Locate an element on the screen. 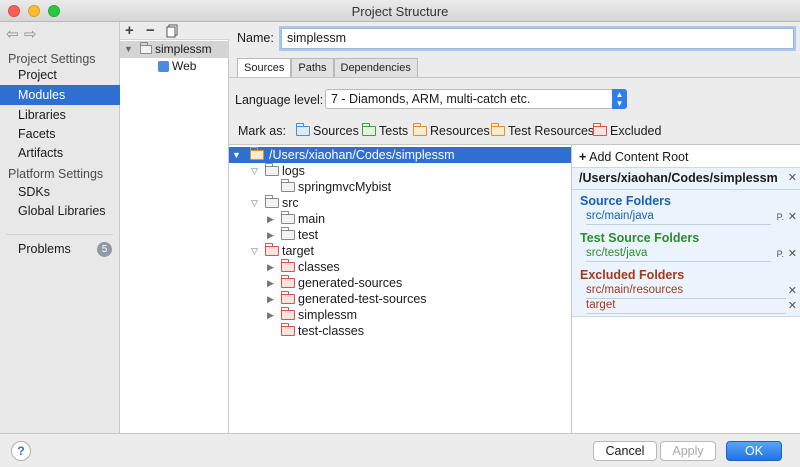 The height and width of the screenshot is (467, 800). tree-label: simplessm is located at coordinates (328, 315).